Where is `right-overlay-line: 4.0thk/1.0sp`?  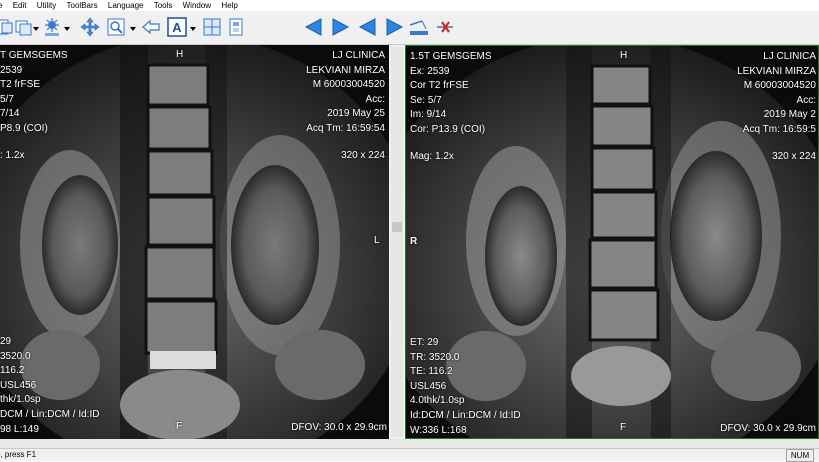 right-overlay-line: 4.0thk/1.0sp is located at coordinates (437, 401).